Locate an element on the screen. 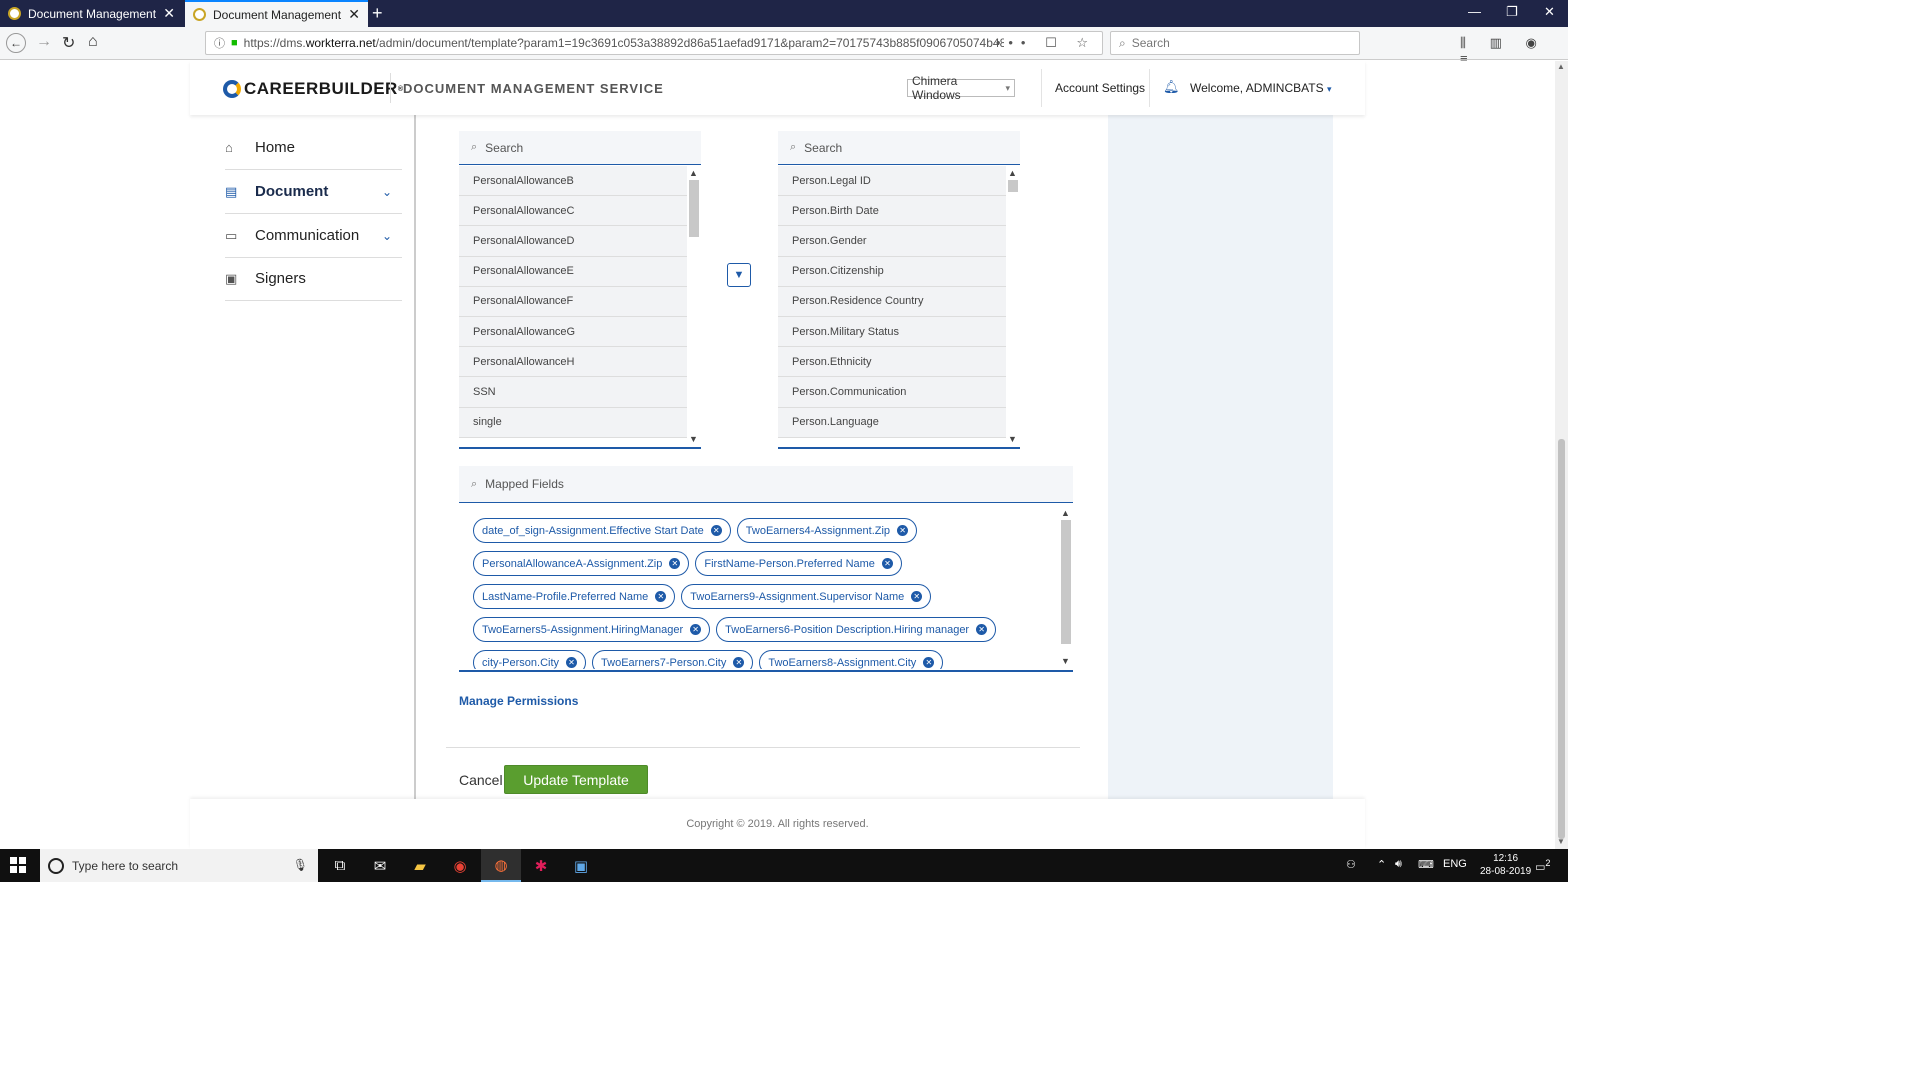  mapped-field-chip: LastName-Profile.Preferred Name ✕ is located at coordinates (574, 596).